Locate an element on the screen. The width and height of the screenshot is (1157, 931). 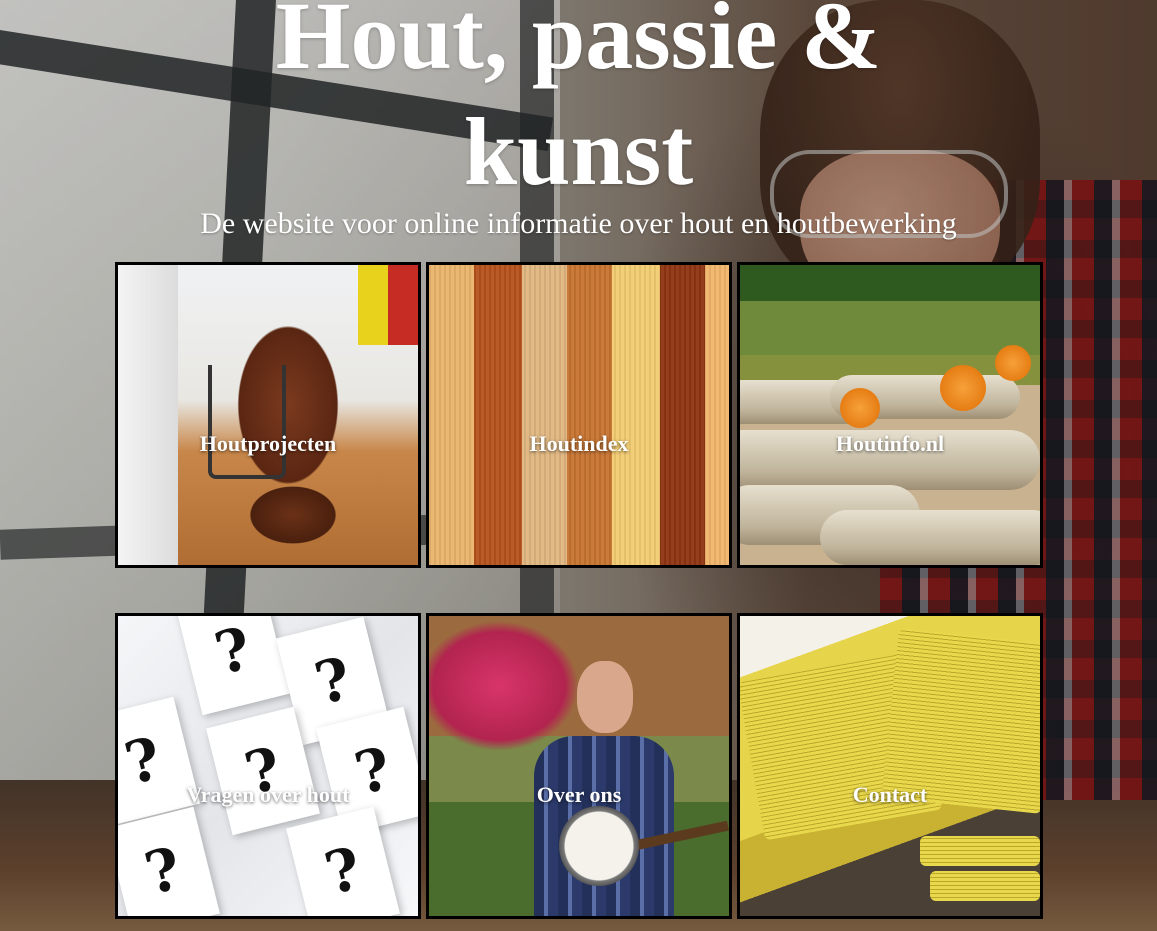
tile-label: Vragen over hout is located at coordinates (268, 794).